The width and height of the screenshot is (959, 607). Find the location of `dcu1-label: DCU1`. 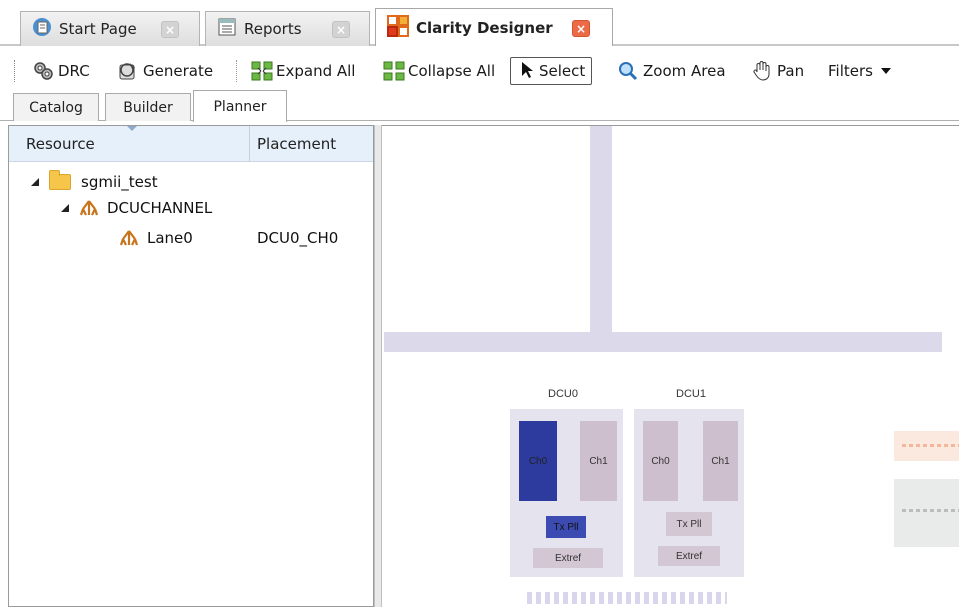

dcu1-label: DCU1 is located at coordinates (691, 394).